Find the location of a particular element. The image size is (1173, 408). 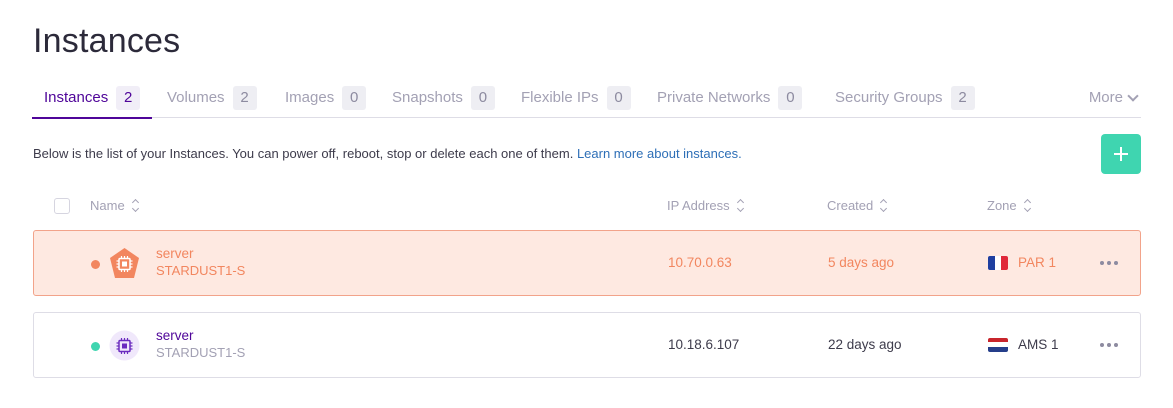

zone-cell: AMS 1 is located at coordinates (1023, 344).